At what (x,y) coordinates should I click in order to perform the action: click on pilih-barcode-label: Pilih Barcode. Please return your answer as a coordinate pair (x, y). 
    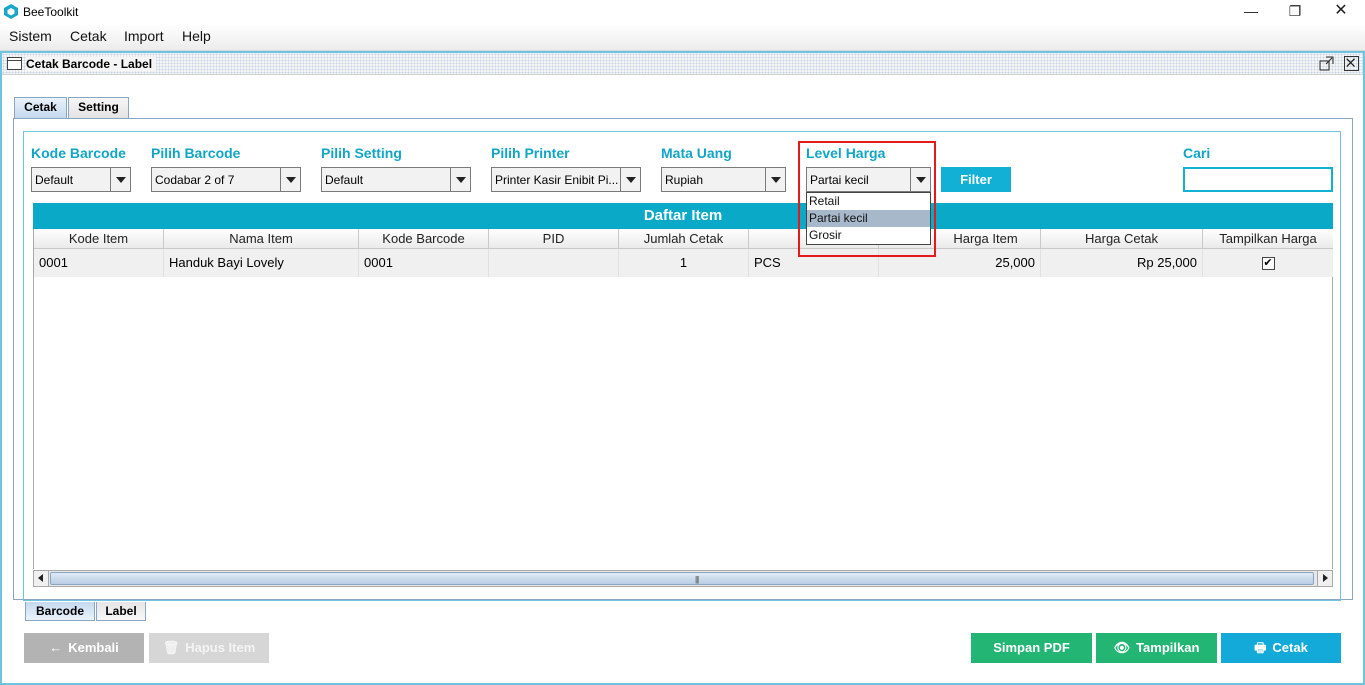
    Looking at the image, I should click on (196, 153).